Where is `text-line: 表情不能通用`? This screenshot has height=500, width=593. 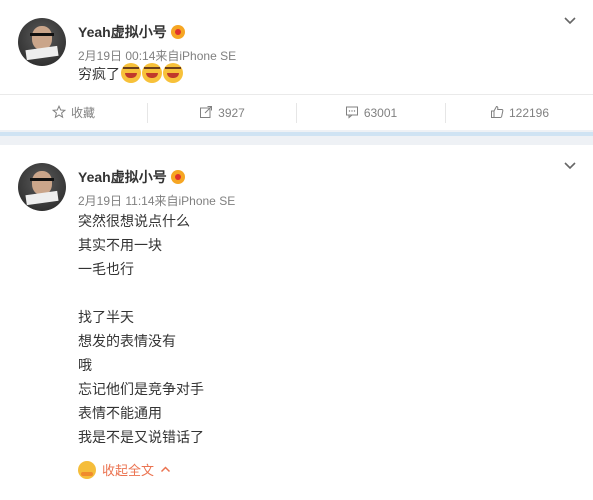 text-line: 表情不能通用 is located at coordinates (120, 413).